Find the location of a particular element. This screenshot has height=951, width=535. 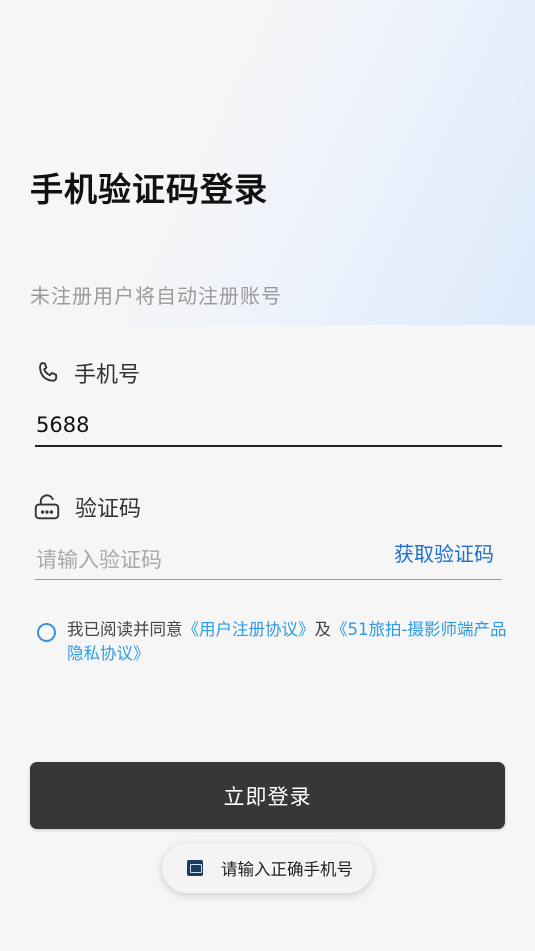

app-icon is located at coordinates (195, 868).